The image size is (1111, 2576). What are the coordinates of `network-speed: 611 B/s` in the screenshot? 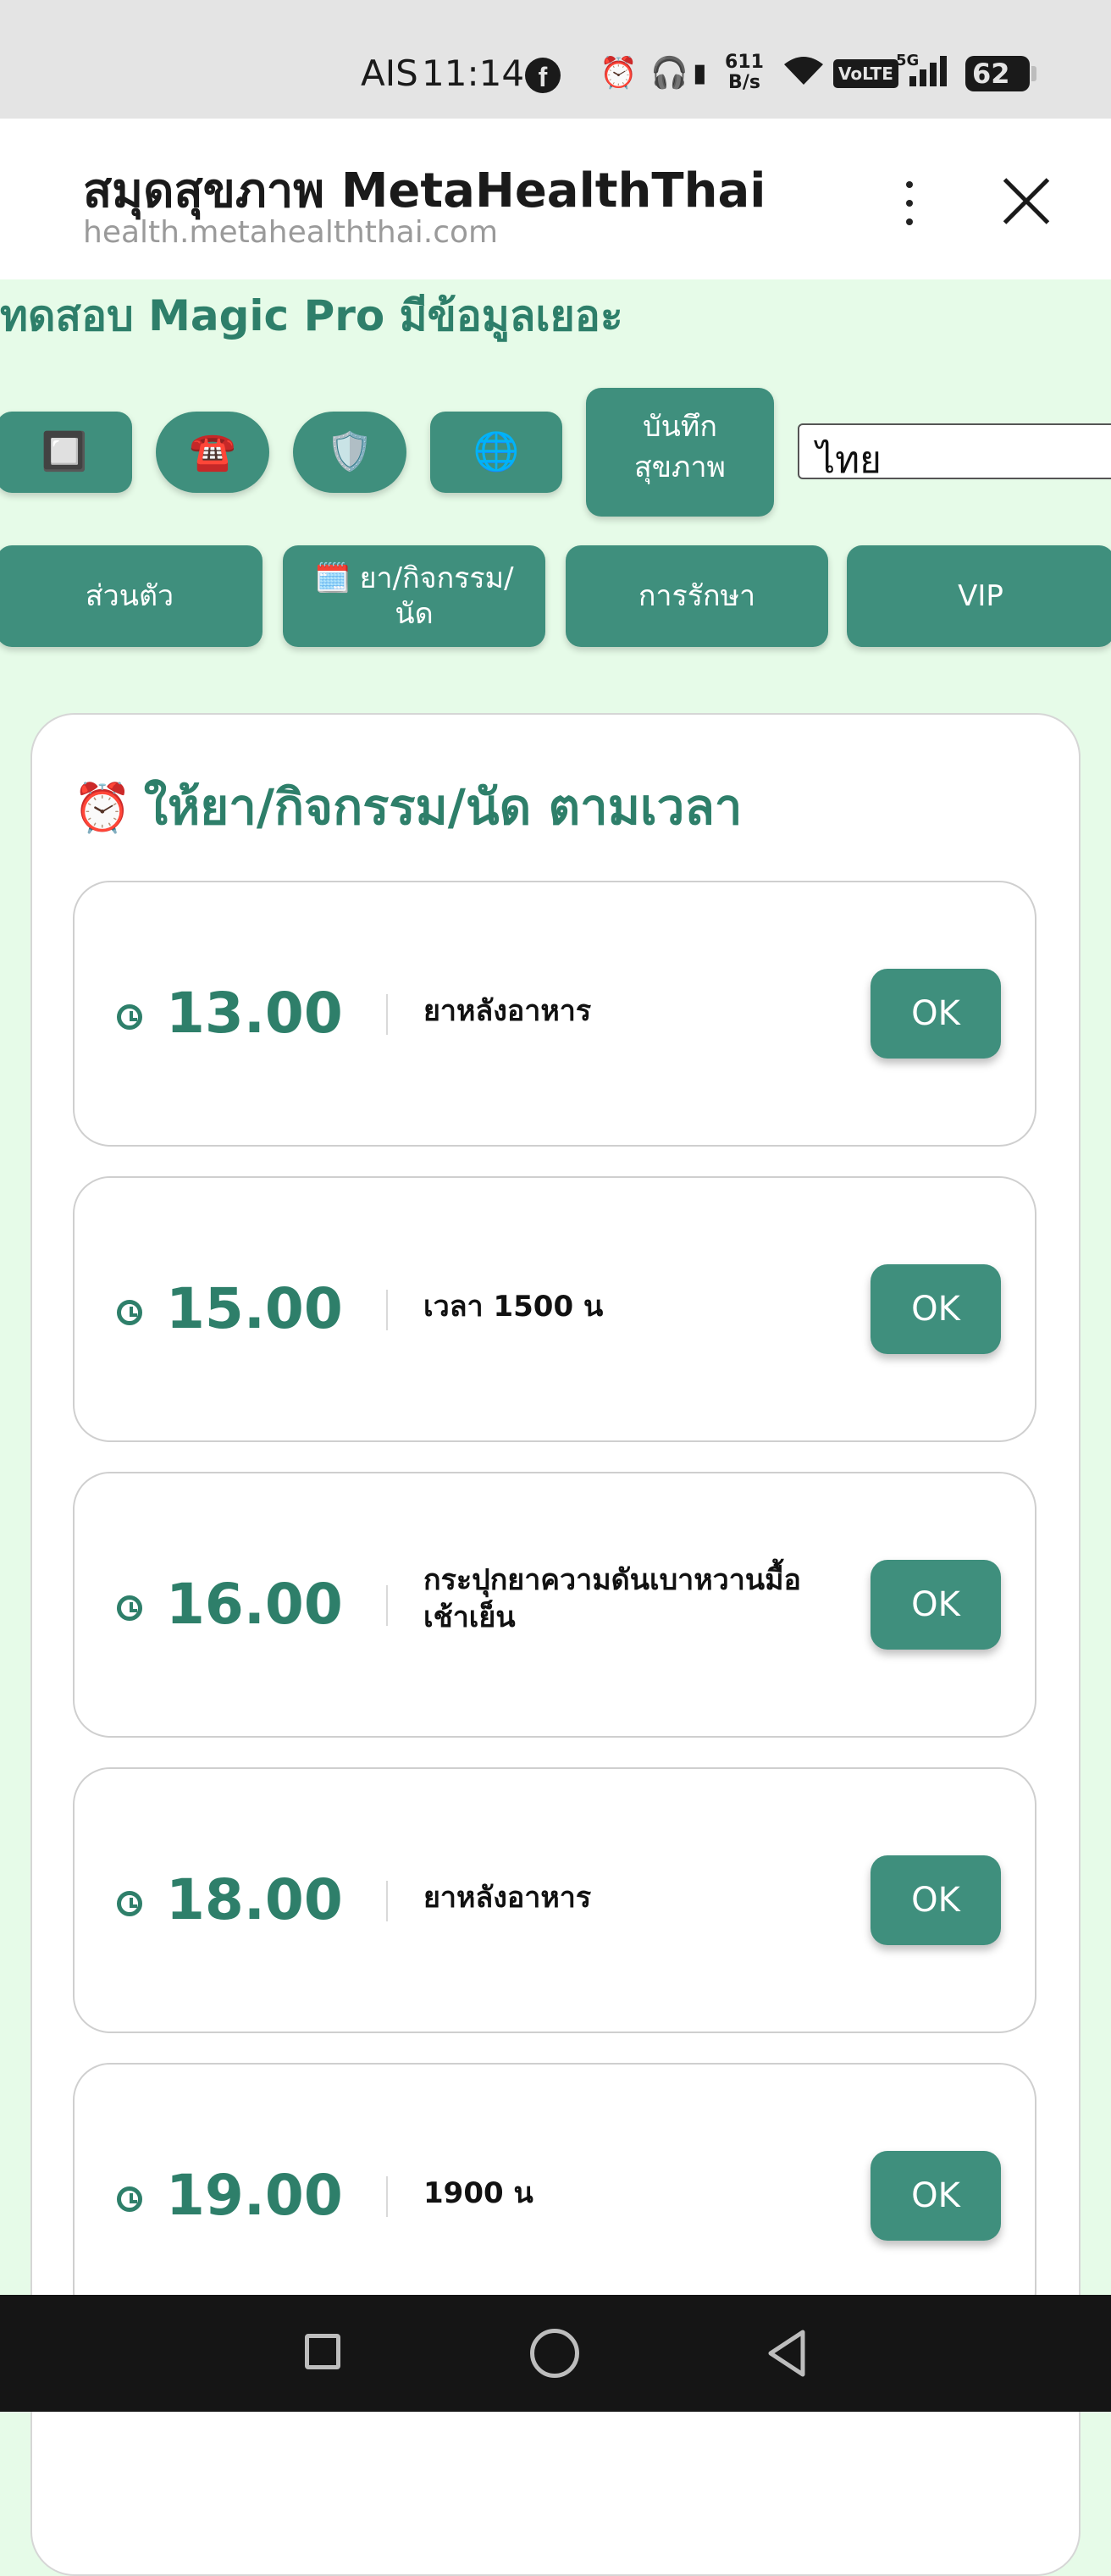 It's located at (744, 73).